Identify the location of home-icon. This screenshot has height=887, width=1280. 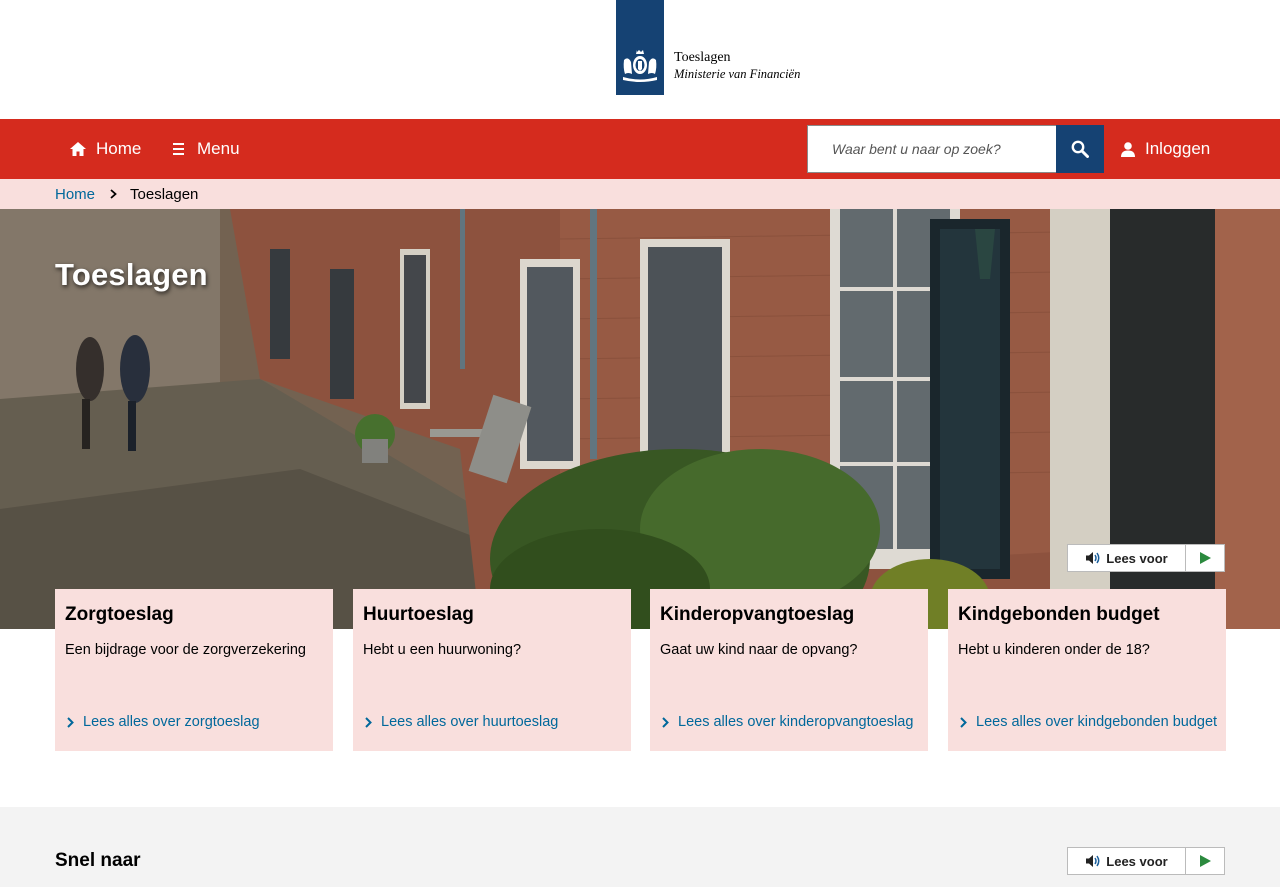
(78, 149).